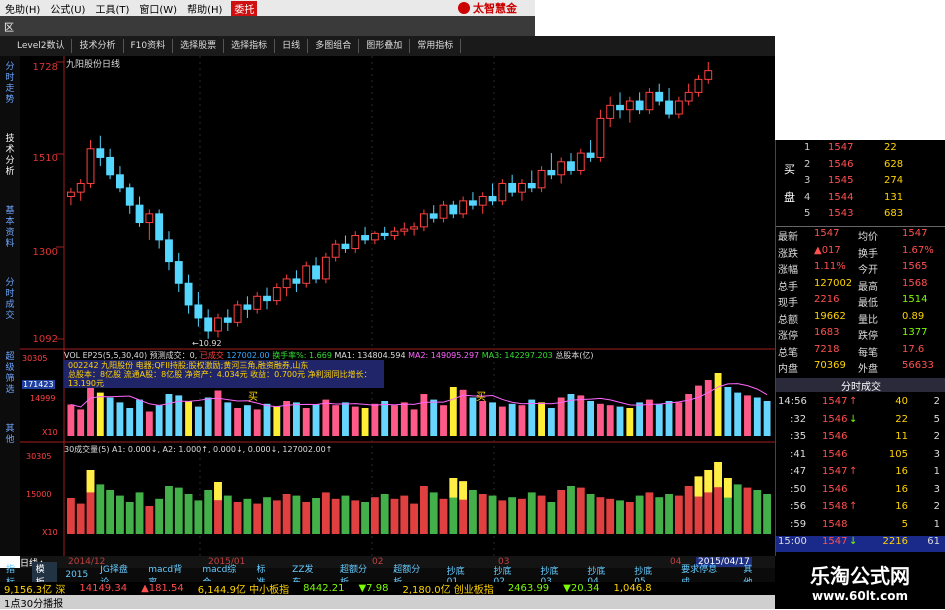 The image size is (945, 610). I want to click on tab-6: 多图组合, so click(334, 46).